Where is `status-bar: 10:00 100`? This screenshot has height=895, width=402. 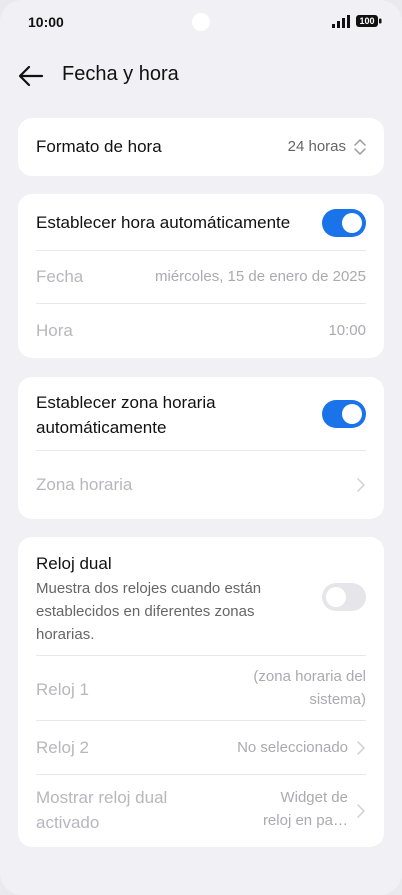
status-bar: 10:00 100 is located at coordinates (201, 22).